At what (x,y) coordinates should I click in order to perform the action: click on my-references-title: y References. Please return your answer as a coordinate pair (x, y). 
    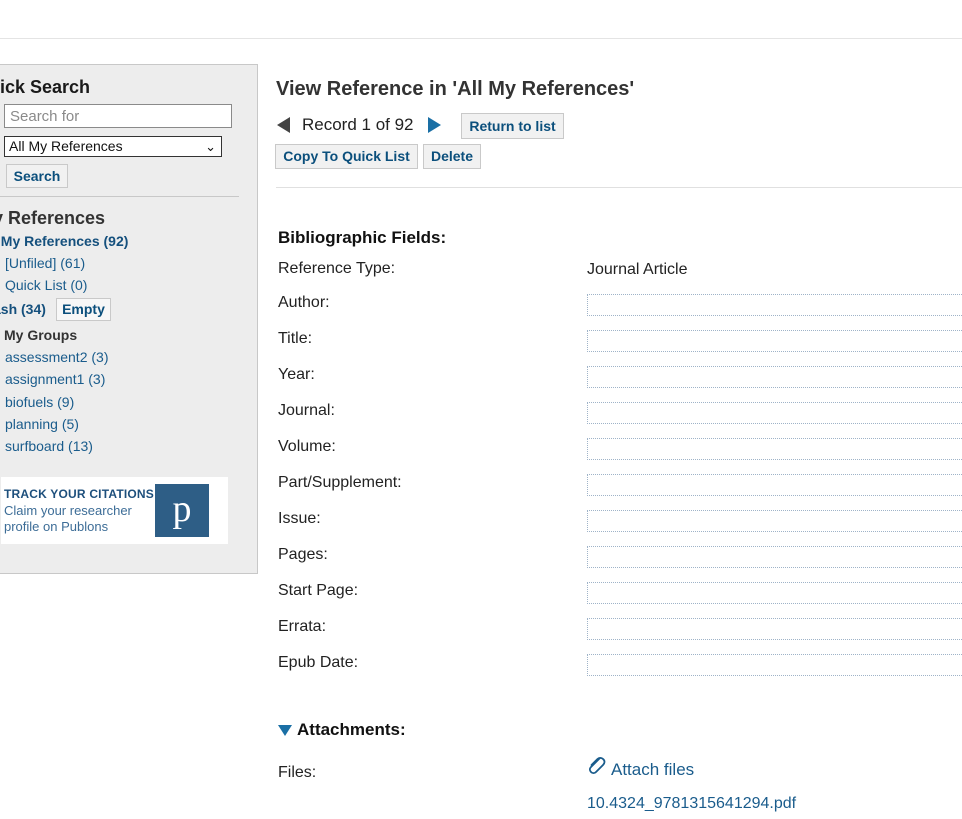
    Looking at the image, I should click on (53, 218).